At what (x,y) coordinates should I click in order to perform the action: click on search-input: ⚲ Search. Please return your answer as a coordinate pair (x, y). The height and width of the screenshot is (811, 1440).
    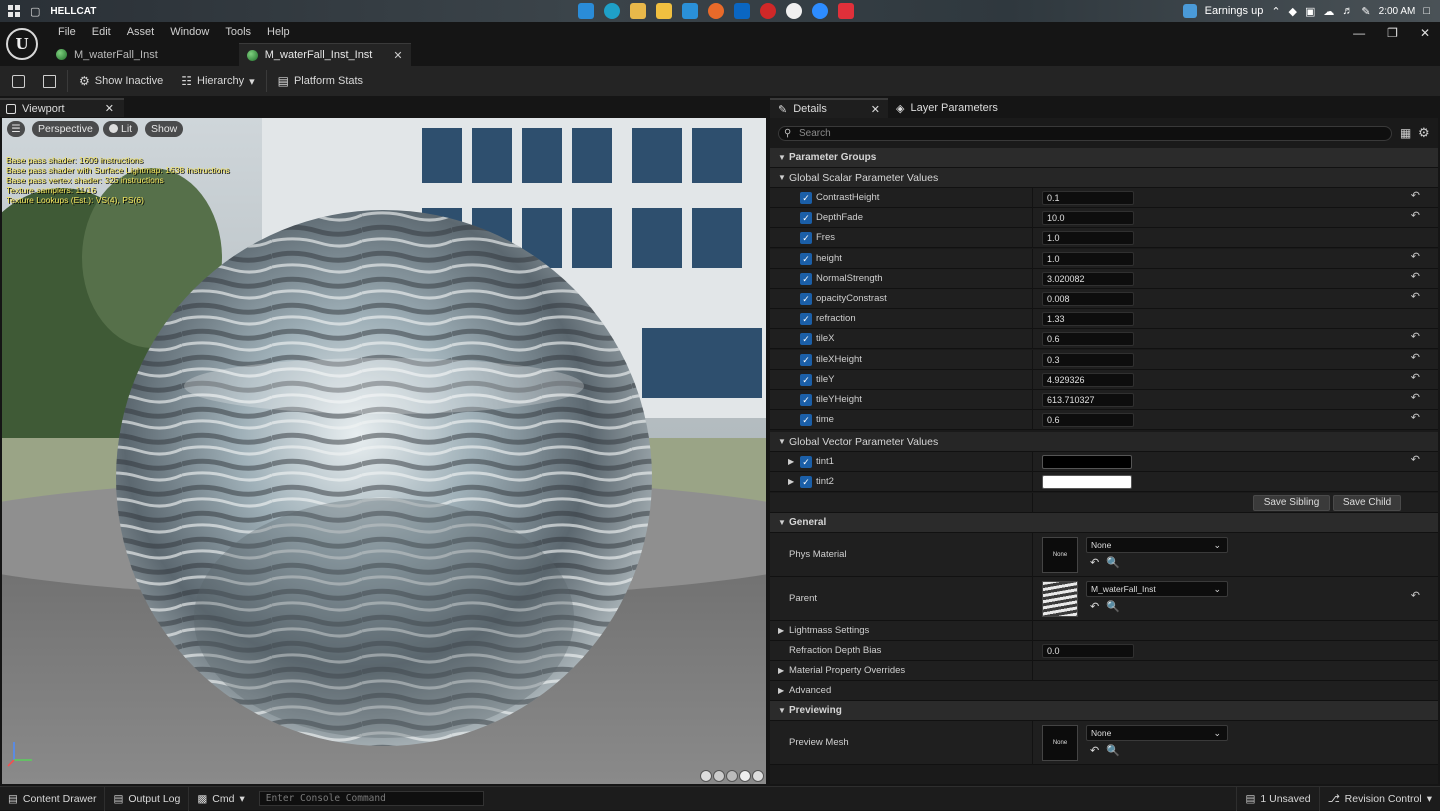
    Looking at the image, I should click on (1085, 133).